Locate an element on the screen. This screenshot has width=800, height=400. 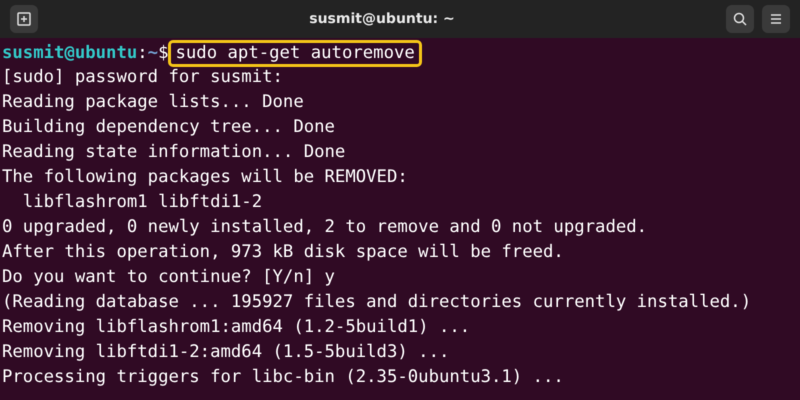
menu-icon is located at coordinates (776, 19).